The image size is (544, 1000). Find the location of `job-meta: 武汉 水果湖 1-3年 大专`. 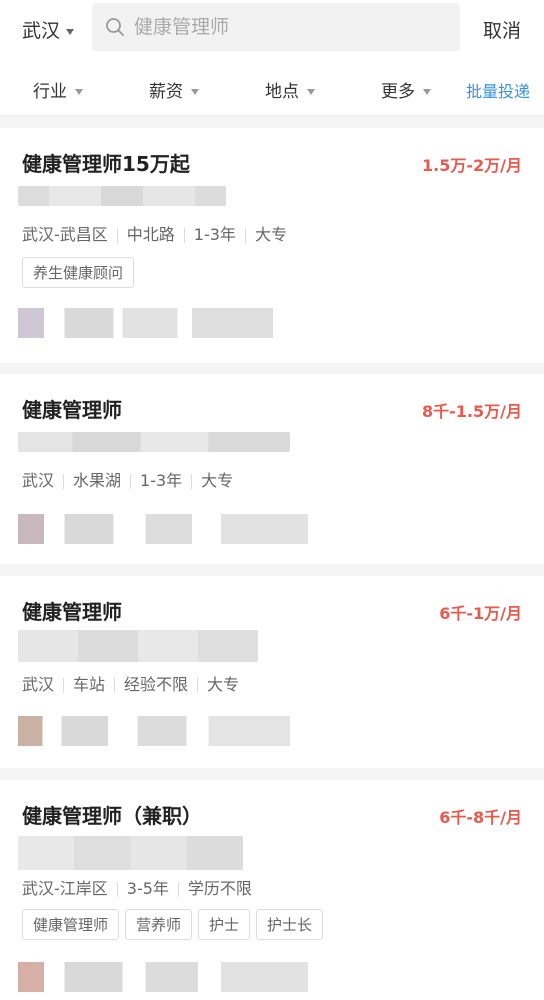

job-meta: 武汉 水果湖 1-3年 大专 is located at coordinates (127, 479).